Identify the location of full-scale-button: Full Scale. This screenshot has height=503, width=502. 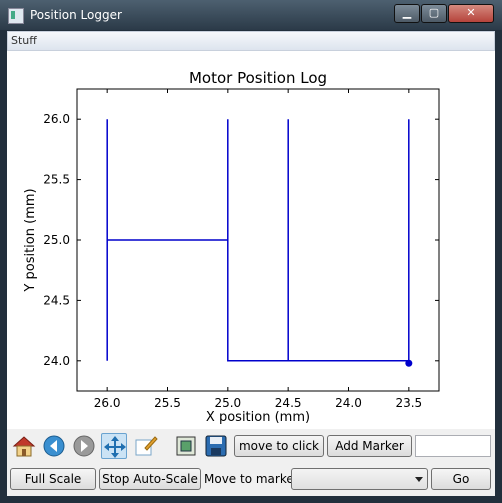
(53, 479).